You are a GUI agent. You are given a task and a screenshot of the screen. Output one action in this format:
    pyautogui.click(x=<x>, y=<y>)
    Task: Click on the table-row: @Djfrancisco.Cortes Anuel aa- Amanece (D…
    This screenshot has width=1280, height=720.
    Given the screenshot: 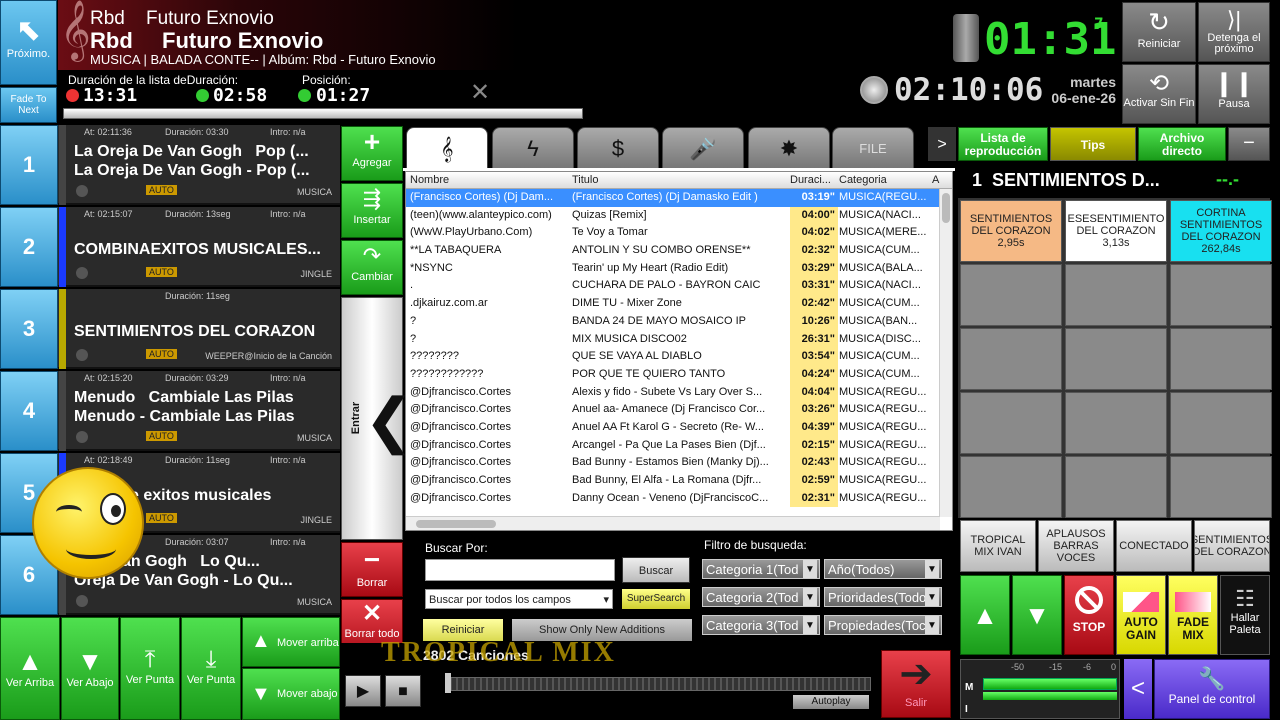 What is the action you would take?
    pyautogui.click(x=679, y=410)
    